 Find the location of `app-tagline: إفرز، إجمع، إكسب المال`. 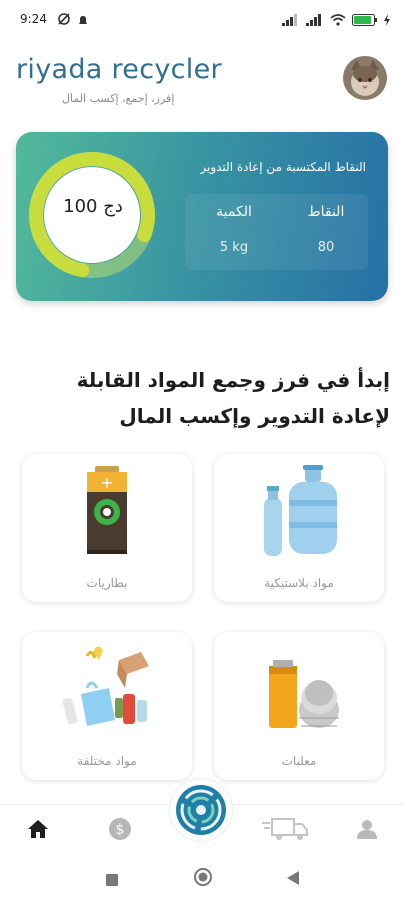

app-tagline: إفرز، إجمع، إكسب المال is located at coordinates (118, 98).